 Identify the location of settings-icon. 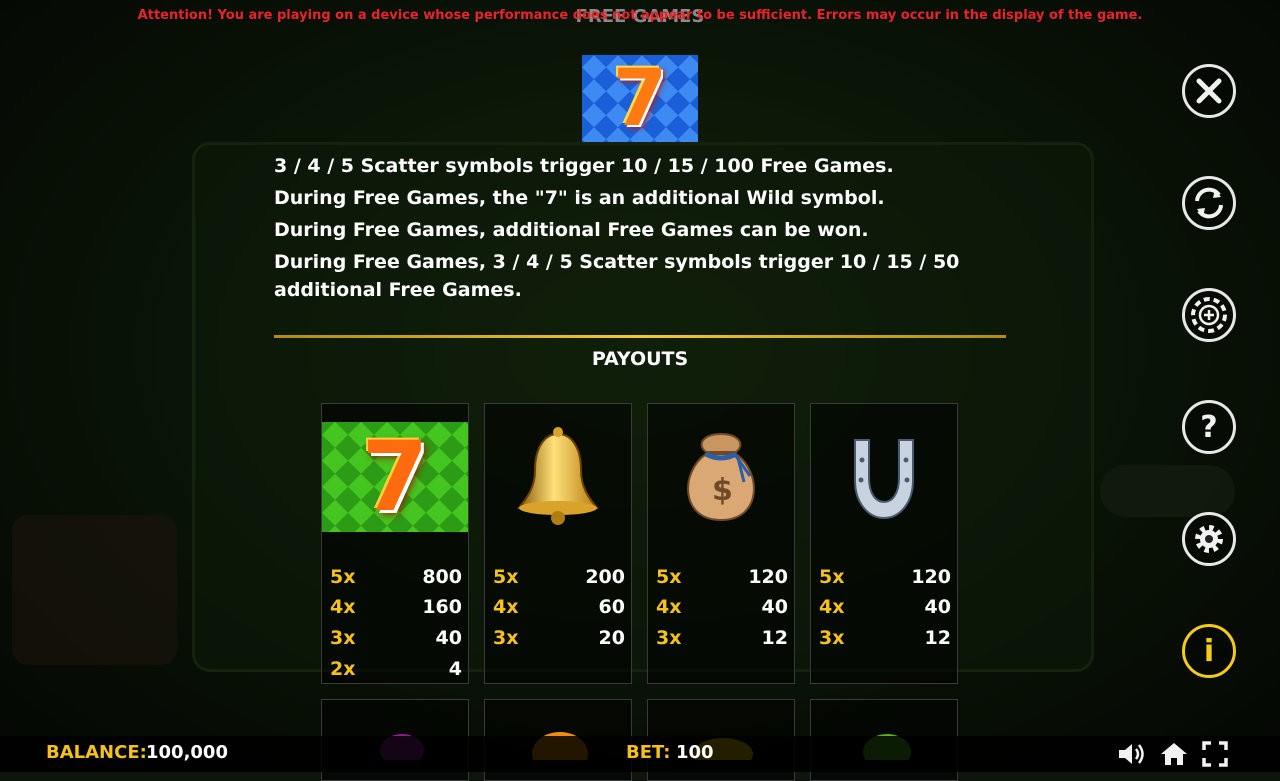
(1209, 539).